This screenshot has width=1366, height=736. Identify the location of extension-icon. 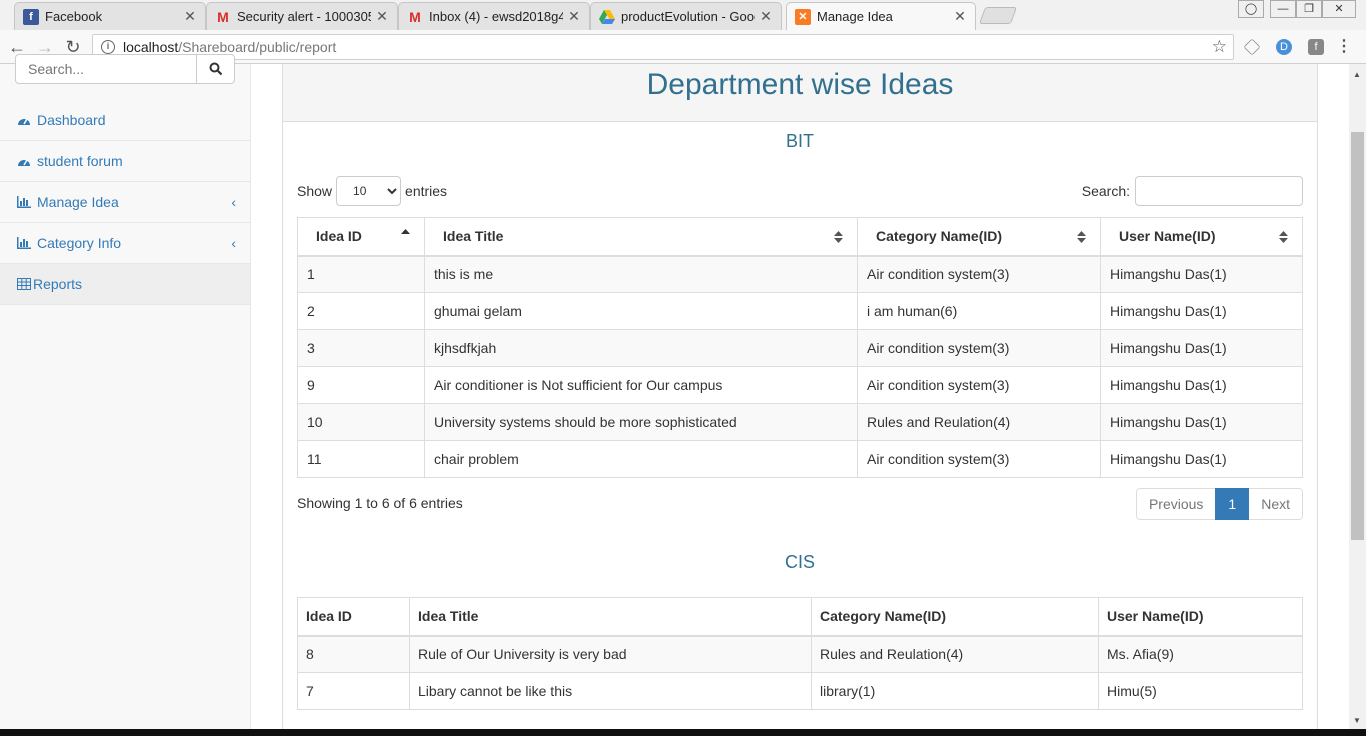
(1252, 47).